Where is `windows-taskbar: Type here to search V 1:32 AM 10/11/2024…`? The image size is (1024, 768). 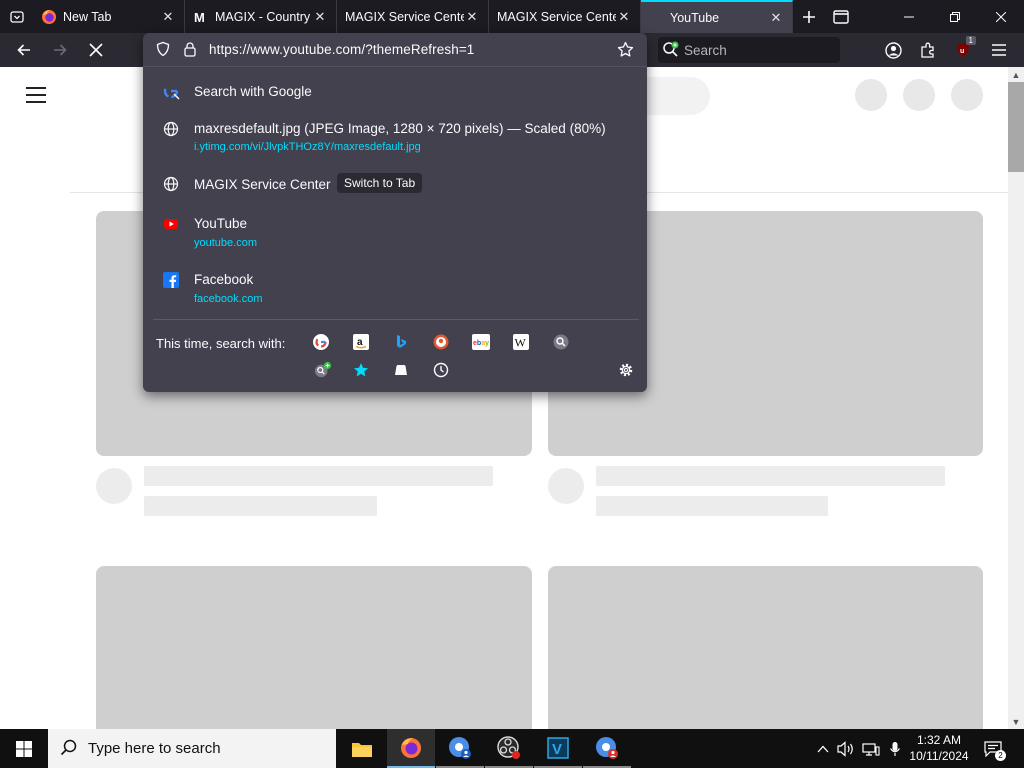 windows-taskbar: Type here to search V 1:32 AM 10/11/2024… is located at coordinates (512, 748).